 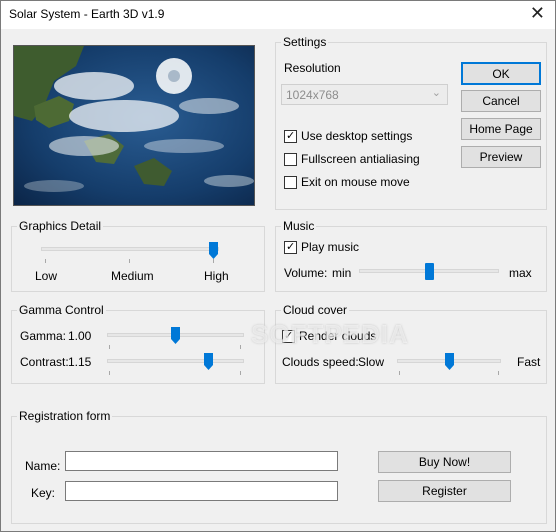 I want to click on buy-now-button: Buy Now!, so click(x=444, y=462).